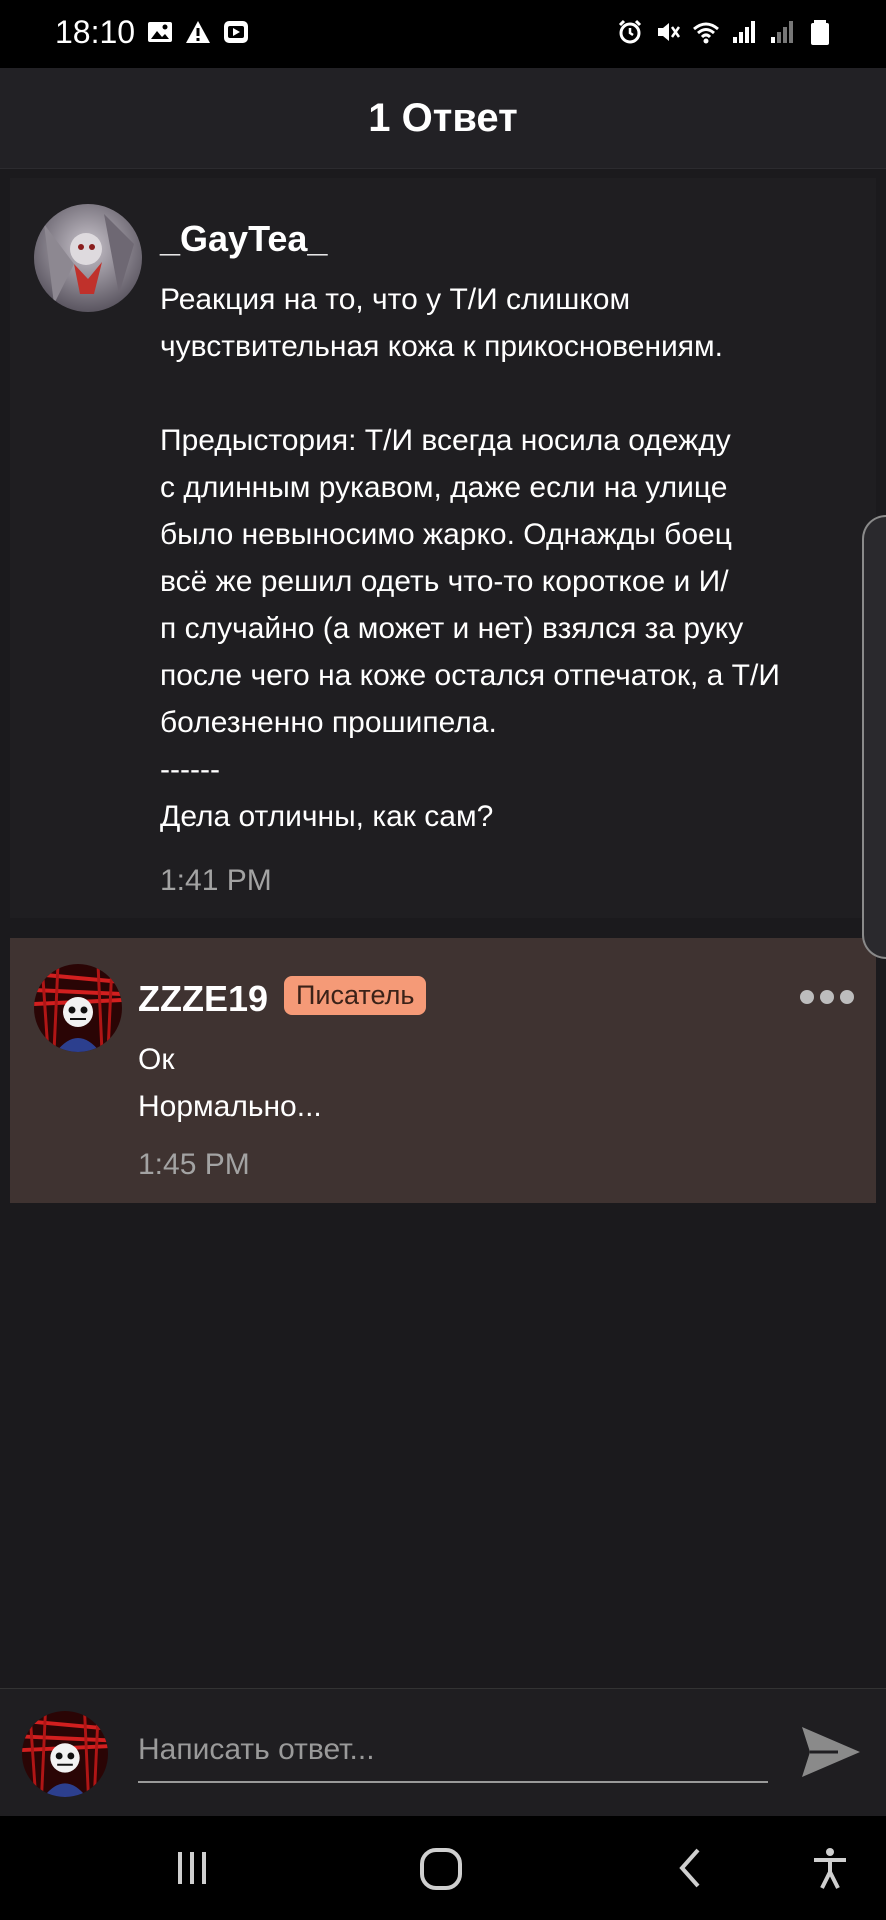 This screenshot has height=1920, width=886. Describe the element at coordinates (395, 299) in the screenshot. I see `comment-line: Реакция на то, что у Т/И слишком` at that location.